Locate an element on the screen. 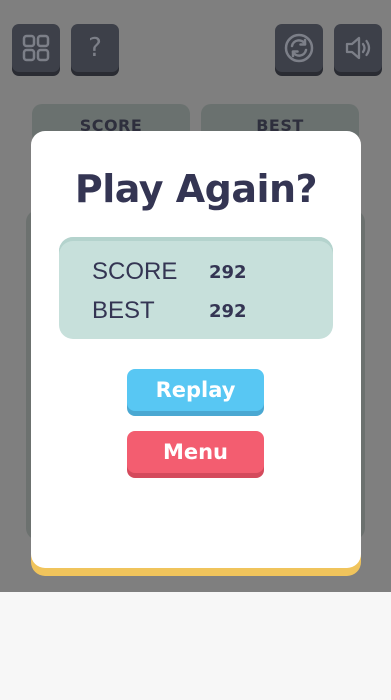 The image size is (391, 700). restart-button is located at coordinates (299, 48).